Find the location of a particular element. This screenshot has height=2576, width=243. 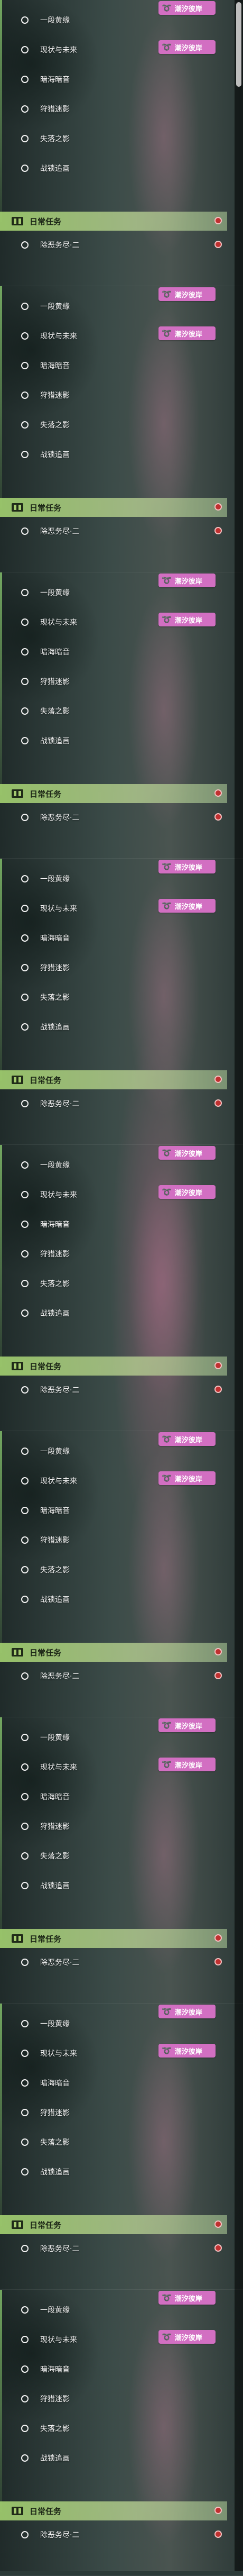

book-icon is located at coordinates (17, 793).